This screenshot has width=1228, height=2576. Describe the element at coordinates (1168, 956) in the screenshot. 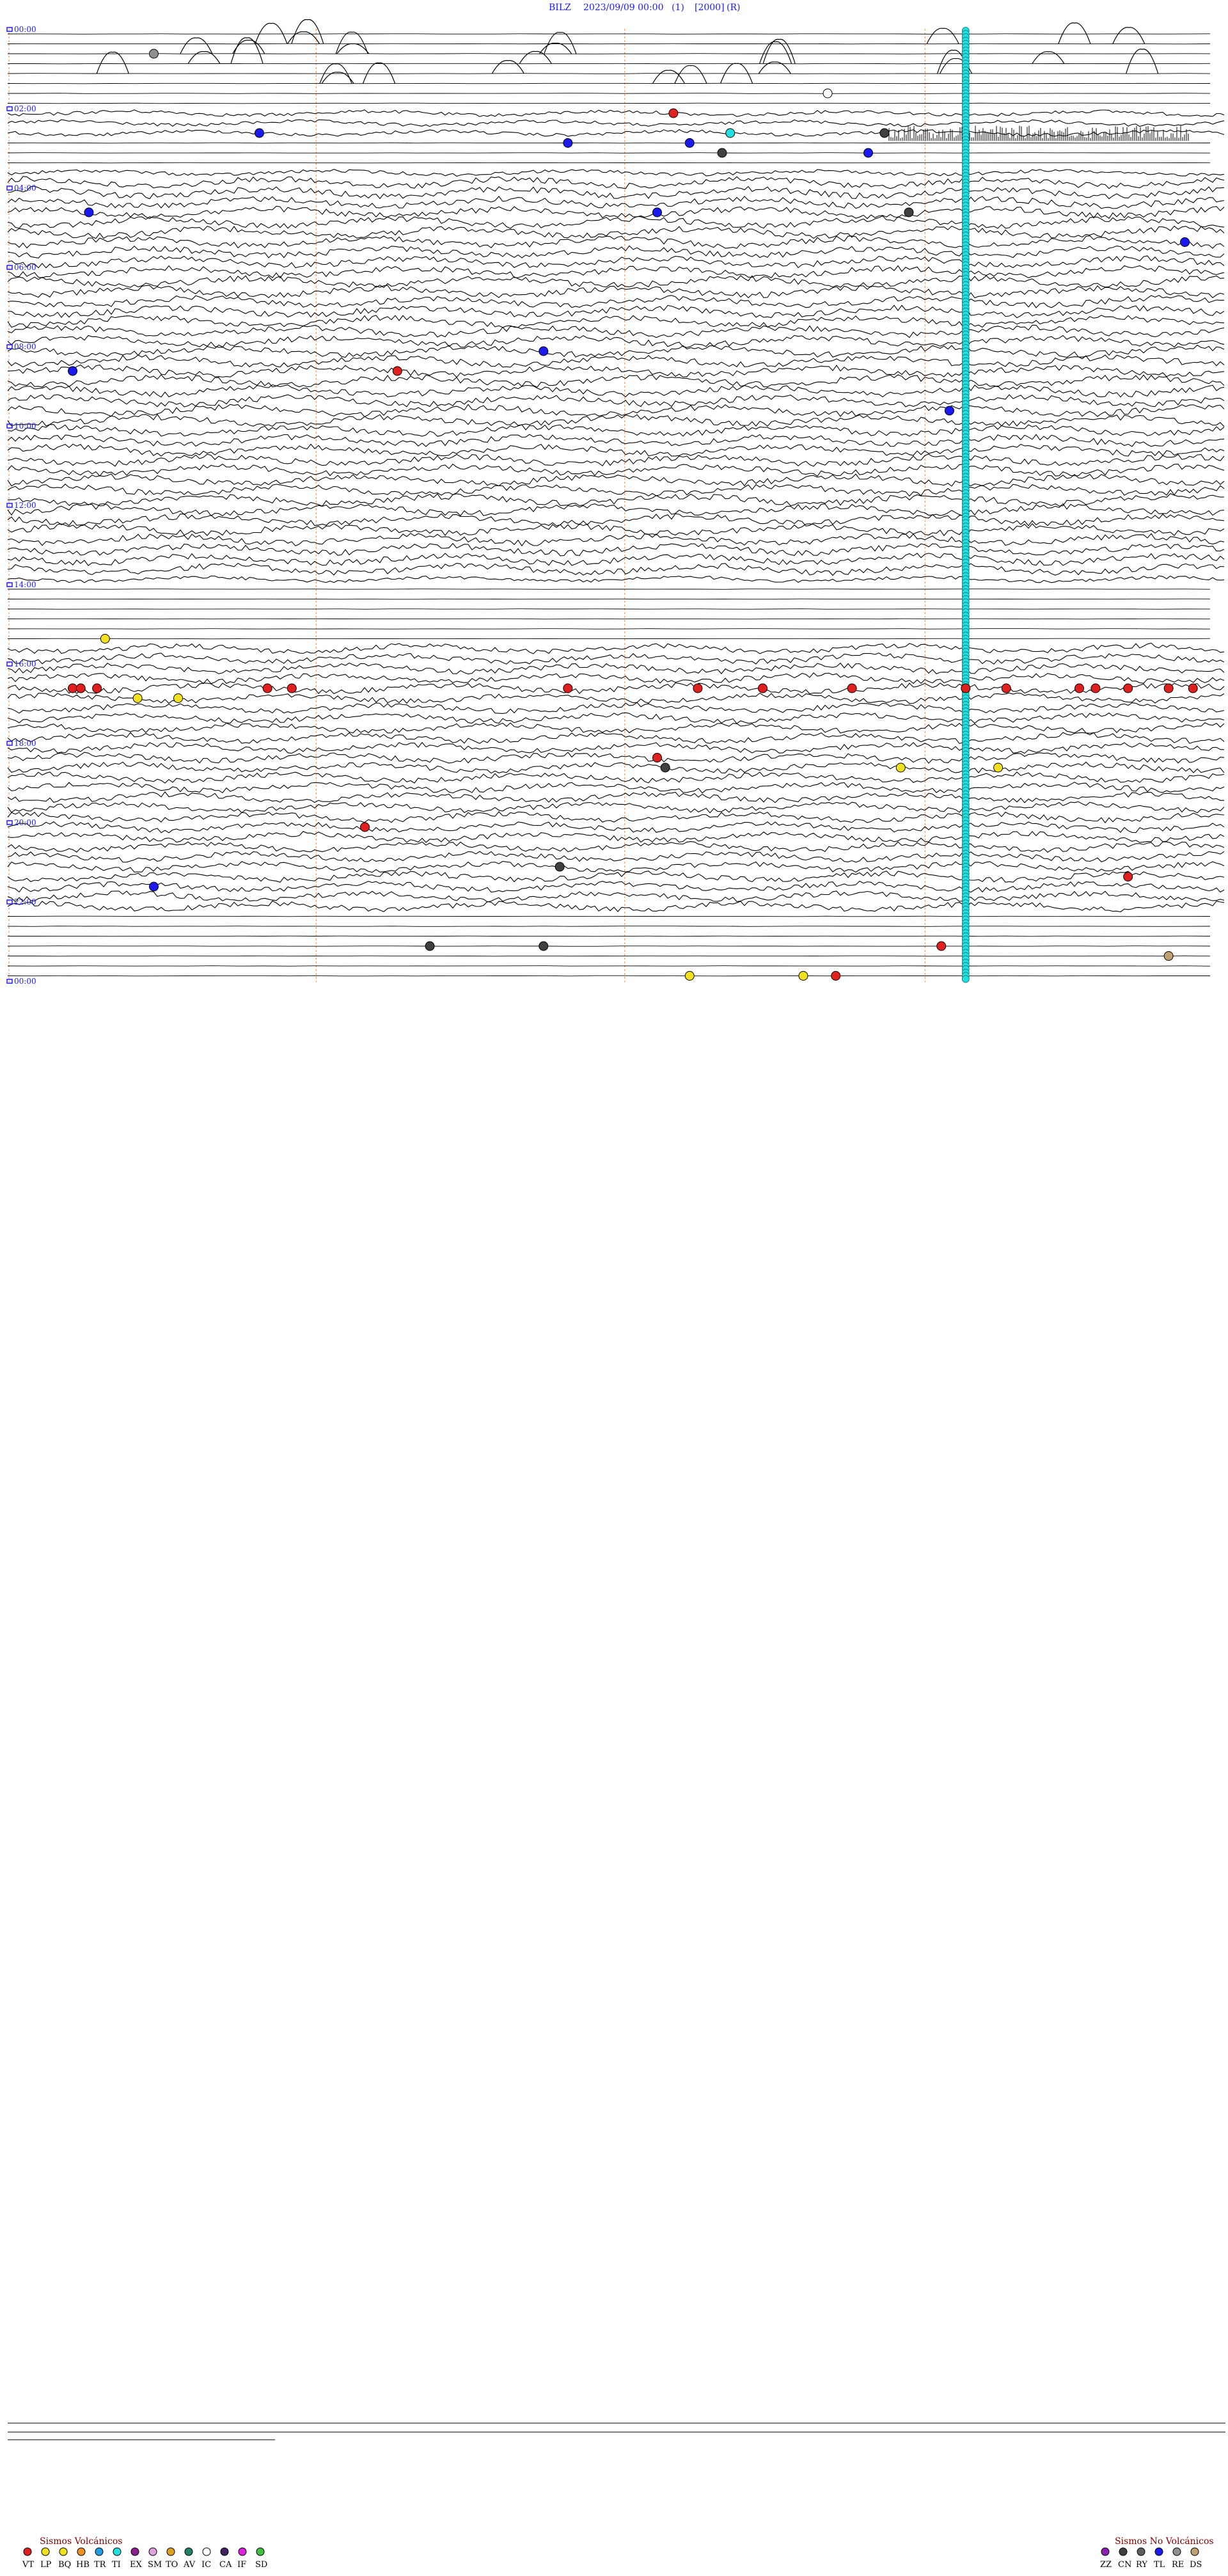

I see `event-marker-ds` at that location.